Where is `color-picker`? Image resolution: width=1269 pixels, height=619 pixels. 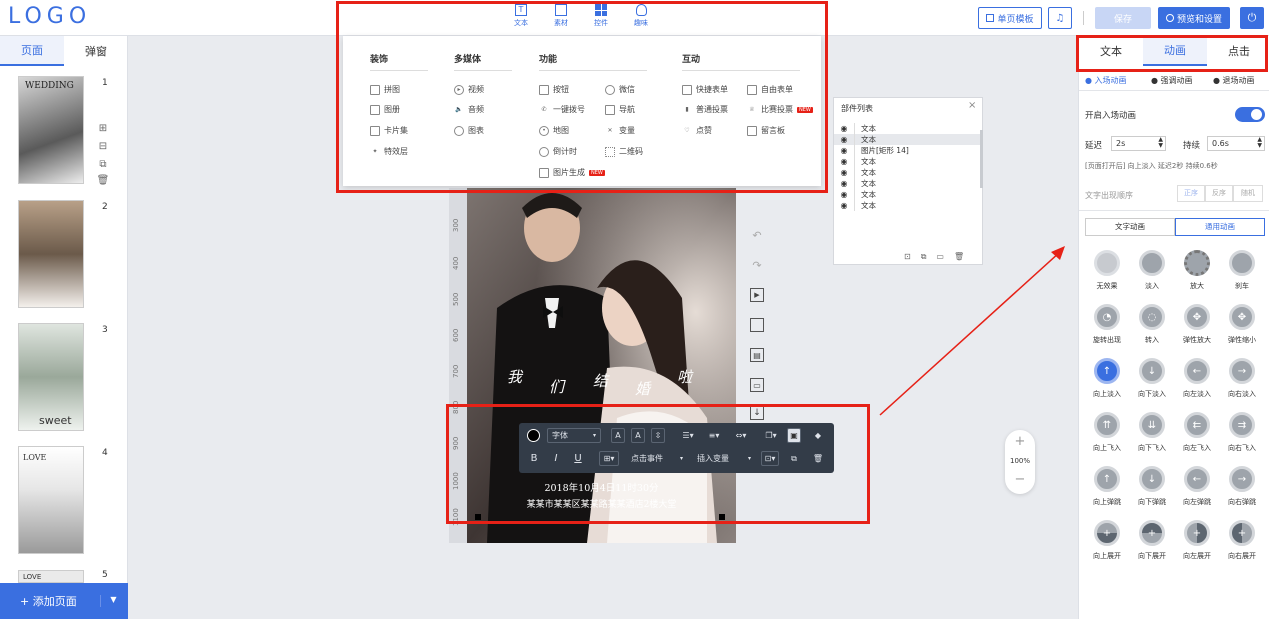
color-picker is located at coordinates (533, 435).